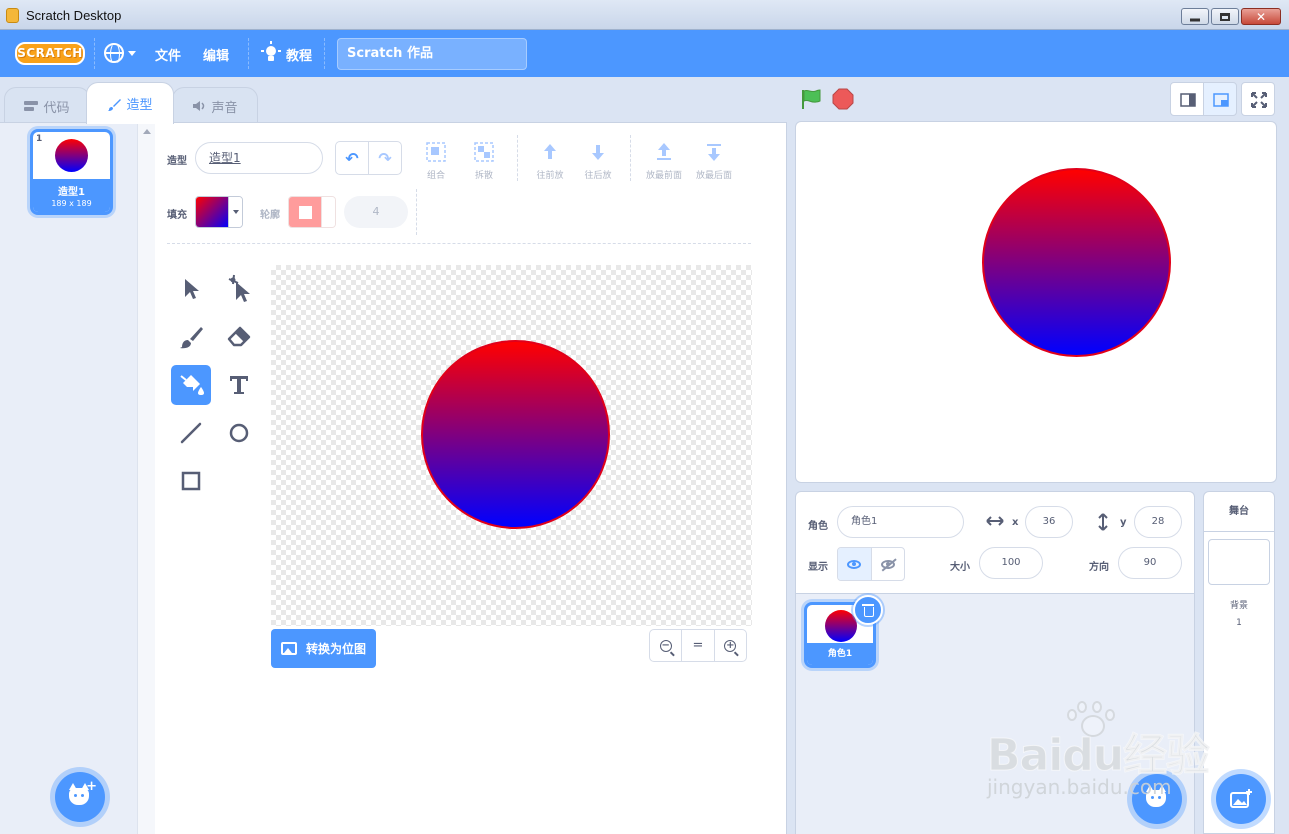 The image size is (1289, 834). I want to click on costume-tile: 1 造型1 189 x 189, so click(71, 172).